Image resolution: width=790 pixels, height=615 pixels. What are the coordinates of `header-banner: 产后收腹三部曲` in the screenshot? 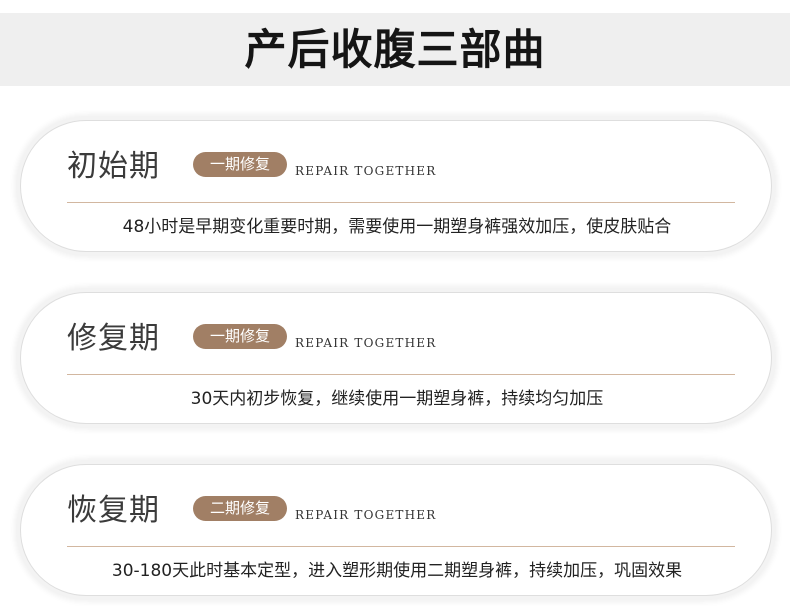 It's located at (395, 49).